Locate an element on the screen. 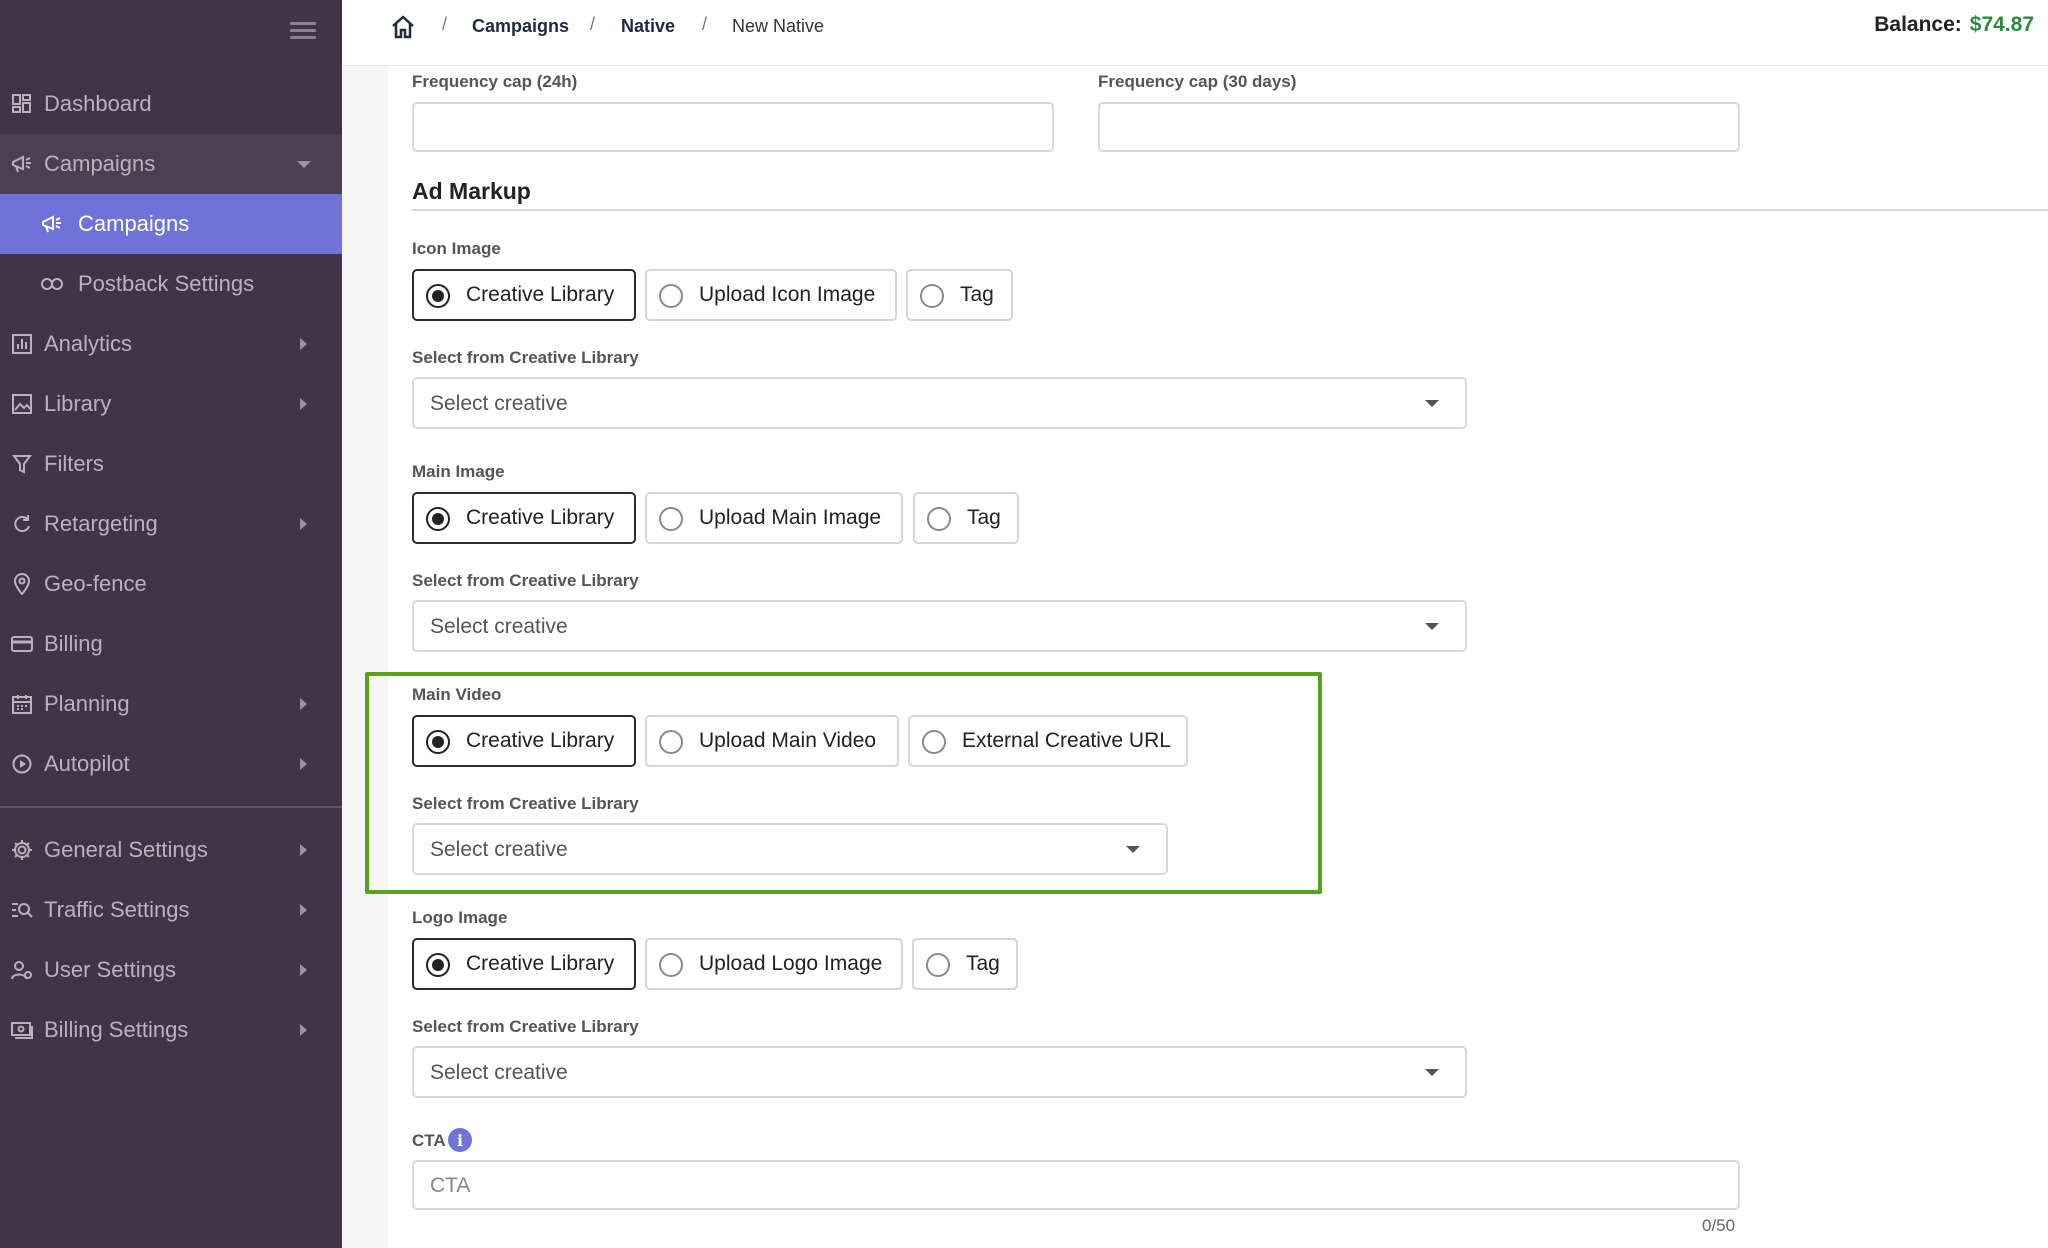 This screenshot has height=1248, width=2048. cta-char-counter: 0/50 is located at coordinates (1719, 1225).